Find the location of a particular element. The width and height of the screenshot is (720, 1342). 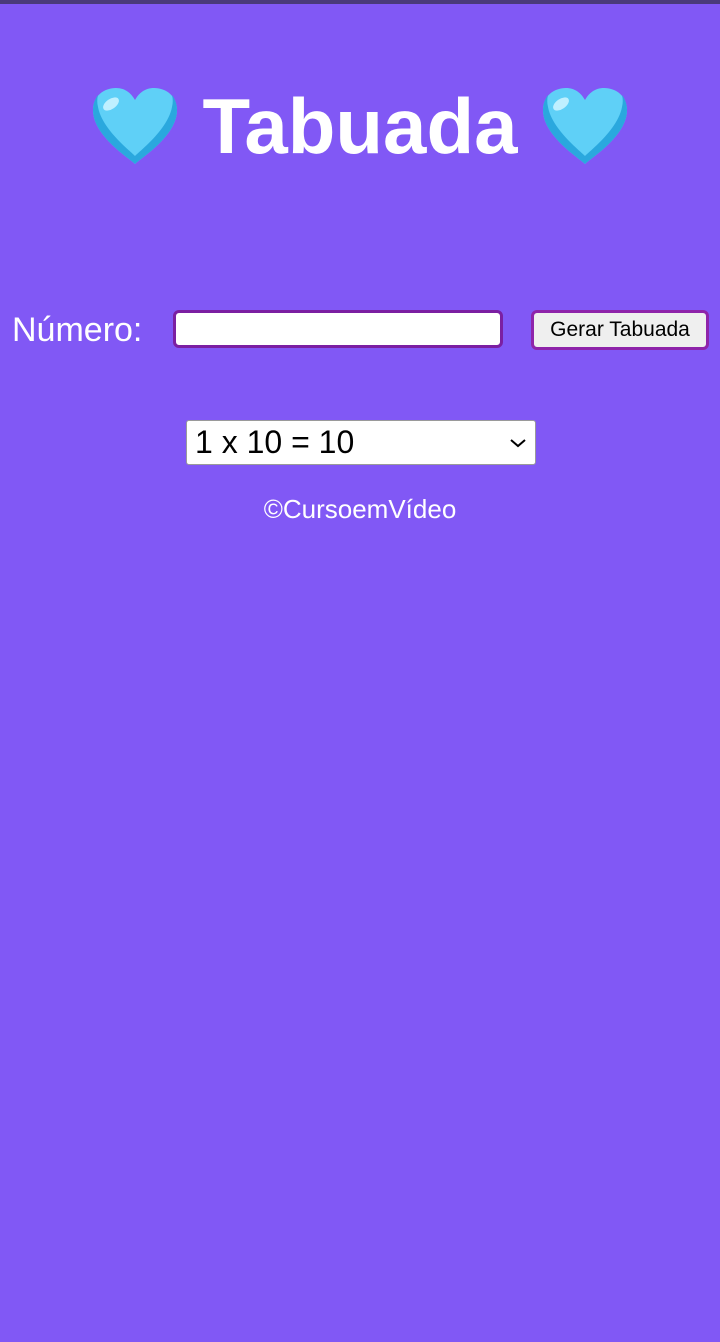

page-title: Tabuada is located at coordinates (360, 126).